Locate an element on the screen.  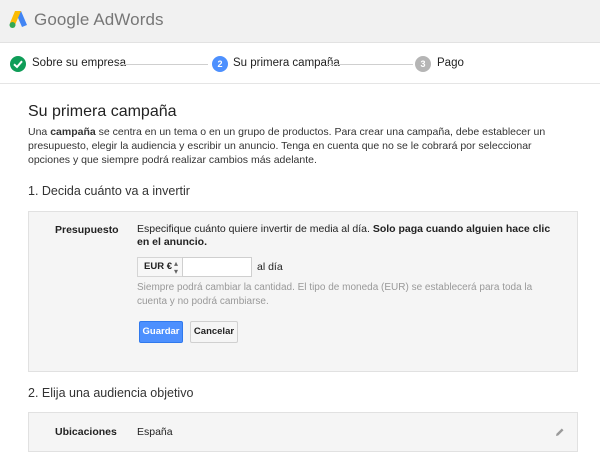
step-2-number: 2 is located at coordinates (220, 64).